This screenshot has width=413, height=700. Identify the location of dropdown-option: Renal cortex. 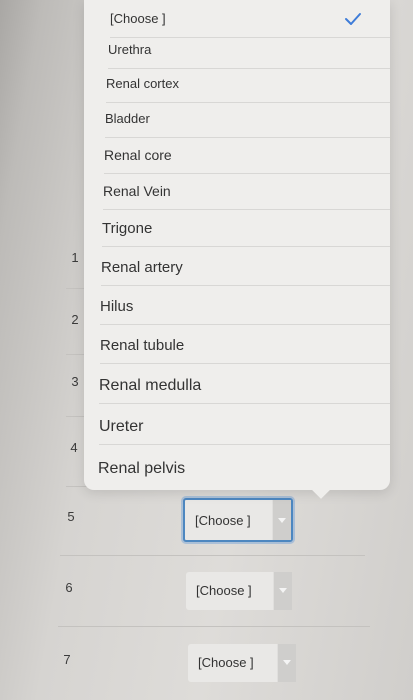
(237, 85).